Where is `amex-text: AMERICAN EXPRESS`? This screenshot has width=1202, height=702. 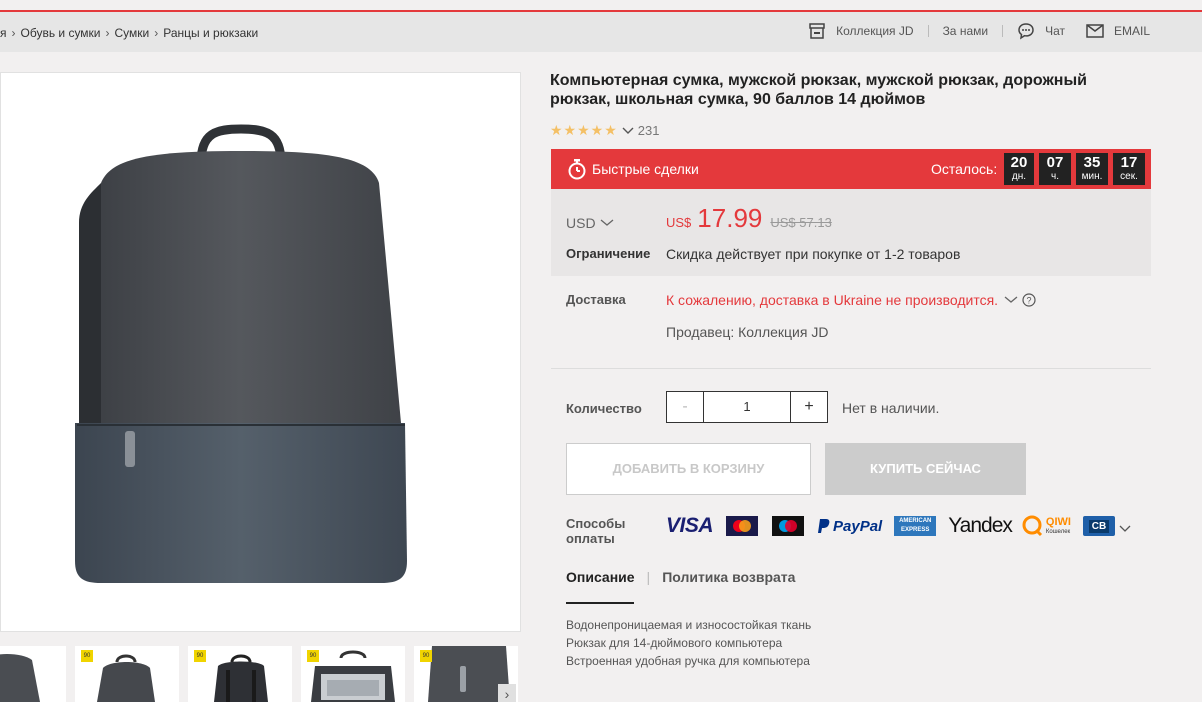 amex-text: AMERICAN EXPRESS is located at coordinates (915, 525).